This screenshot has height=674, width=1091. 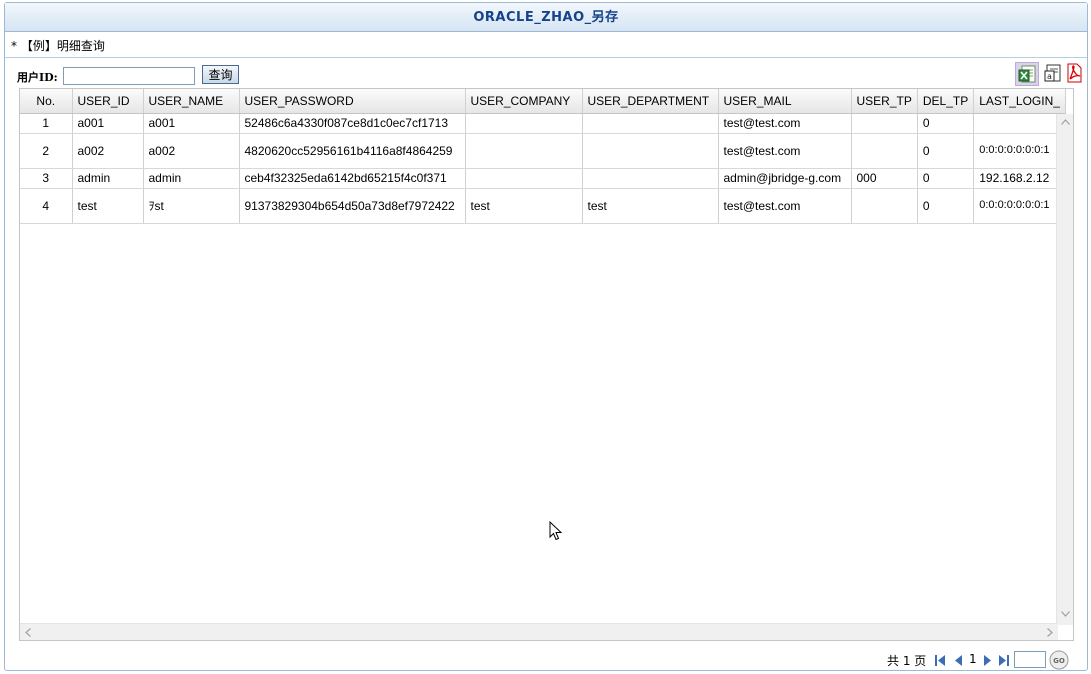 I want to click on cell-no: 1, so click(x=46, y=123).